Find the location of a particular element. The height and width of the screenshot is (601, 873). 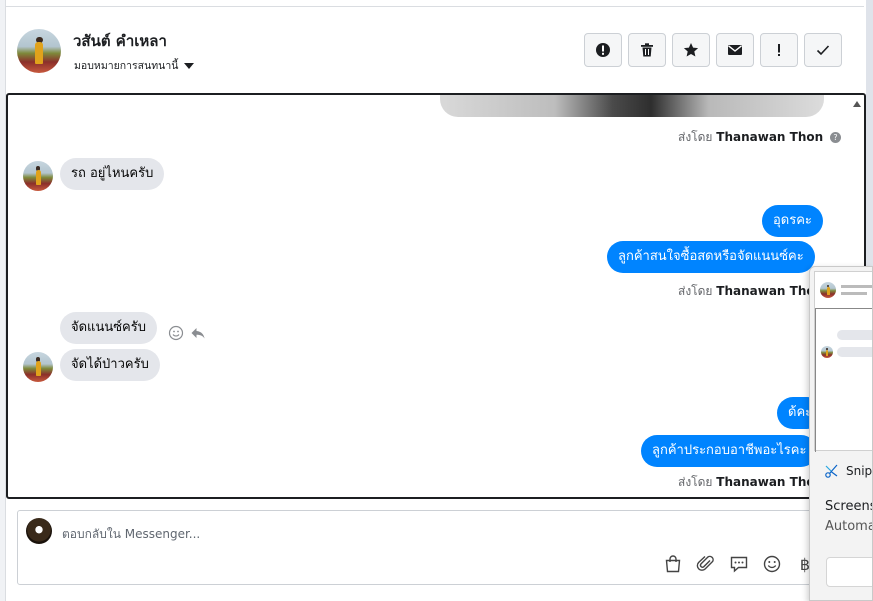

star-button is located at coordinates (691, 50).